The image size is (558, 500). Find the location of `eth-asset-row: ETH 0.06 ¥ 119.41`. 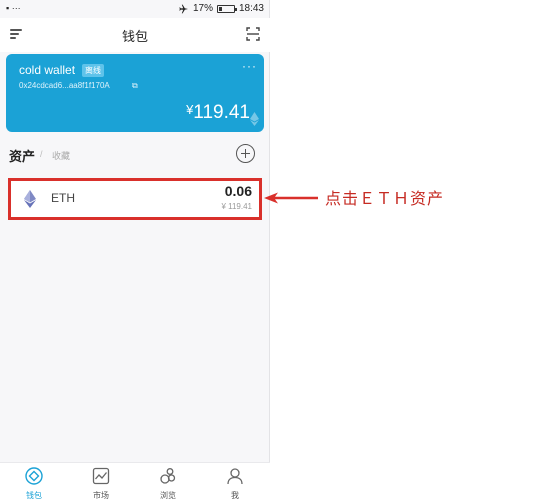

eth-asset-row: ETH 0.06 ¥ 119.41 is located at coordinates (135, 199).